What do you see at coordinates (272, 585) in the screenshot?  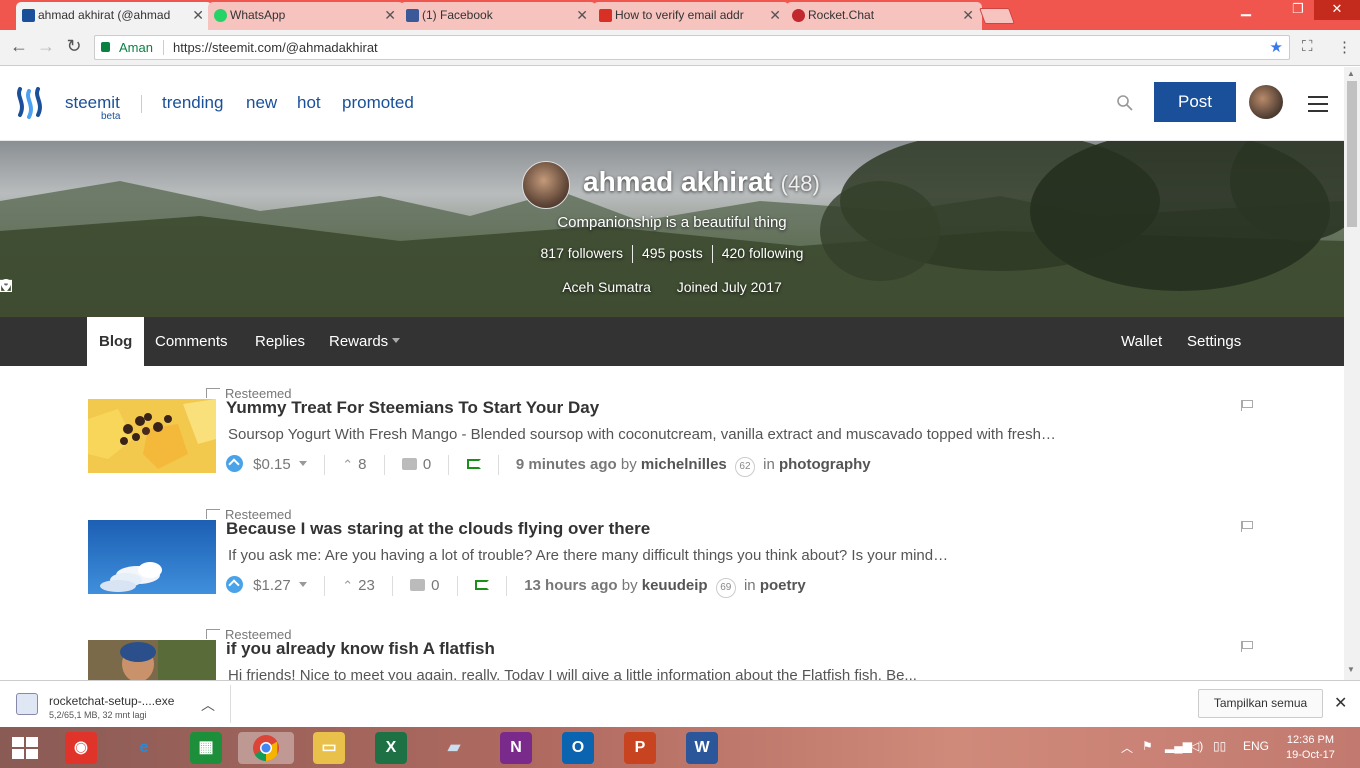 I see `payout: $1.27` at bounding box center [272, 585].